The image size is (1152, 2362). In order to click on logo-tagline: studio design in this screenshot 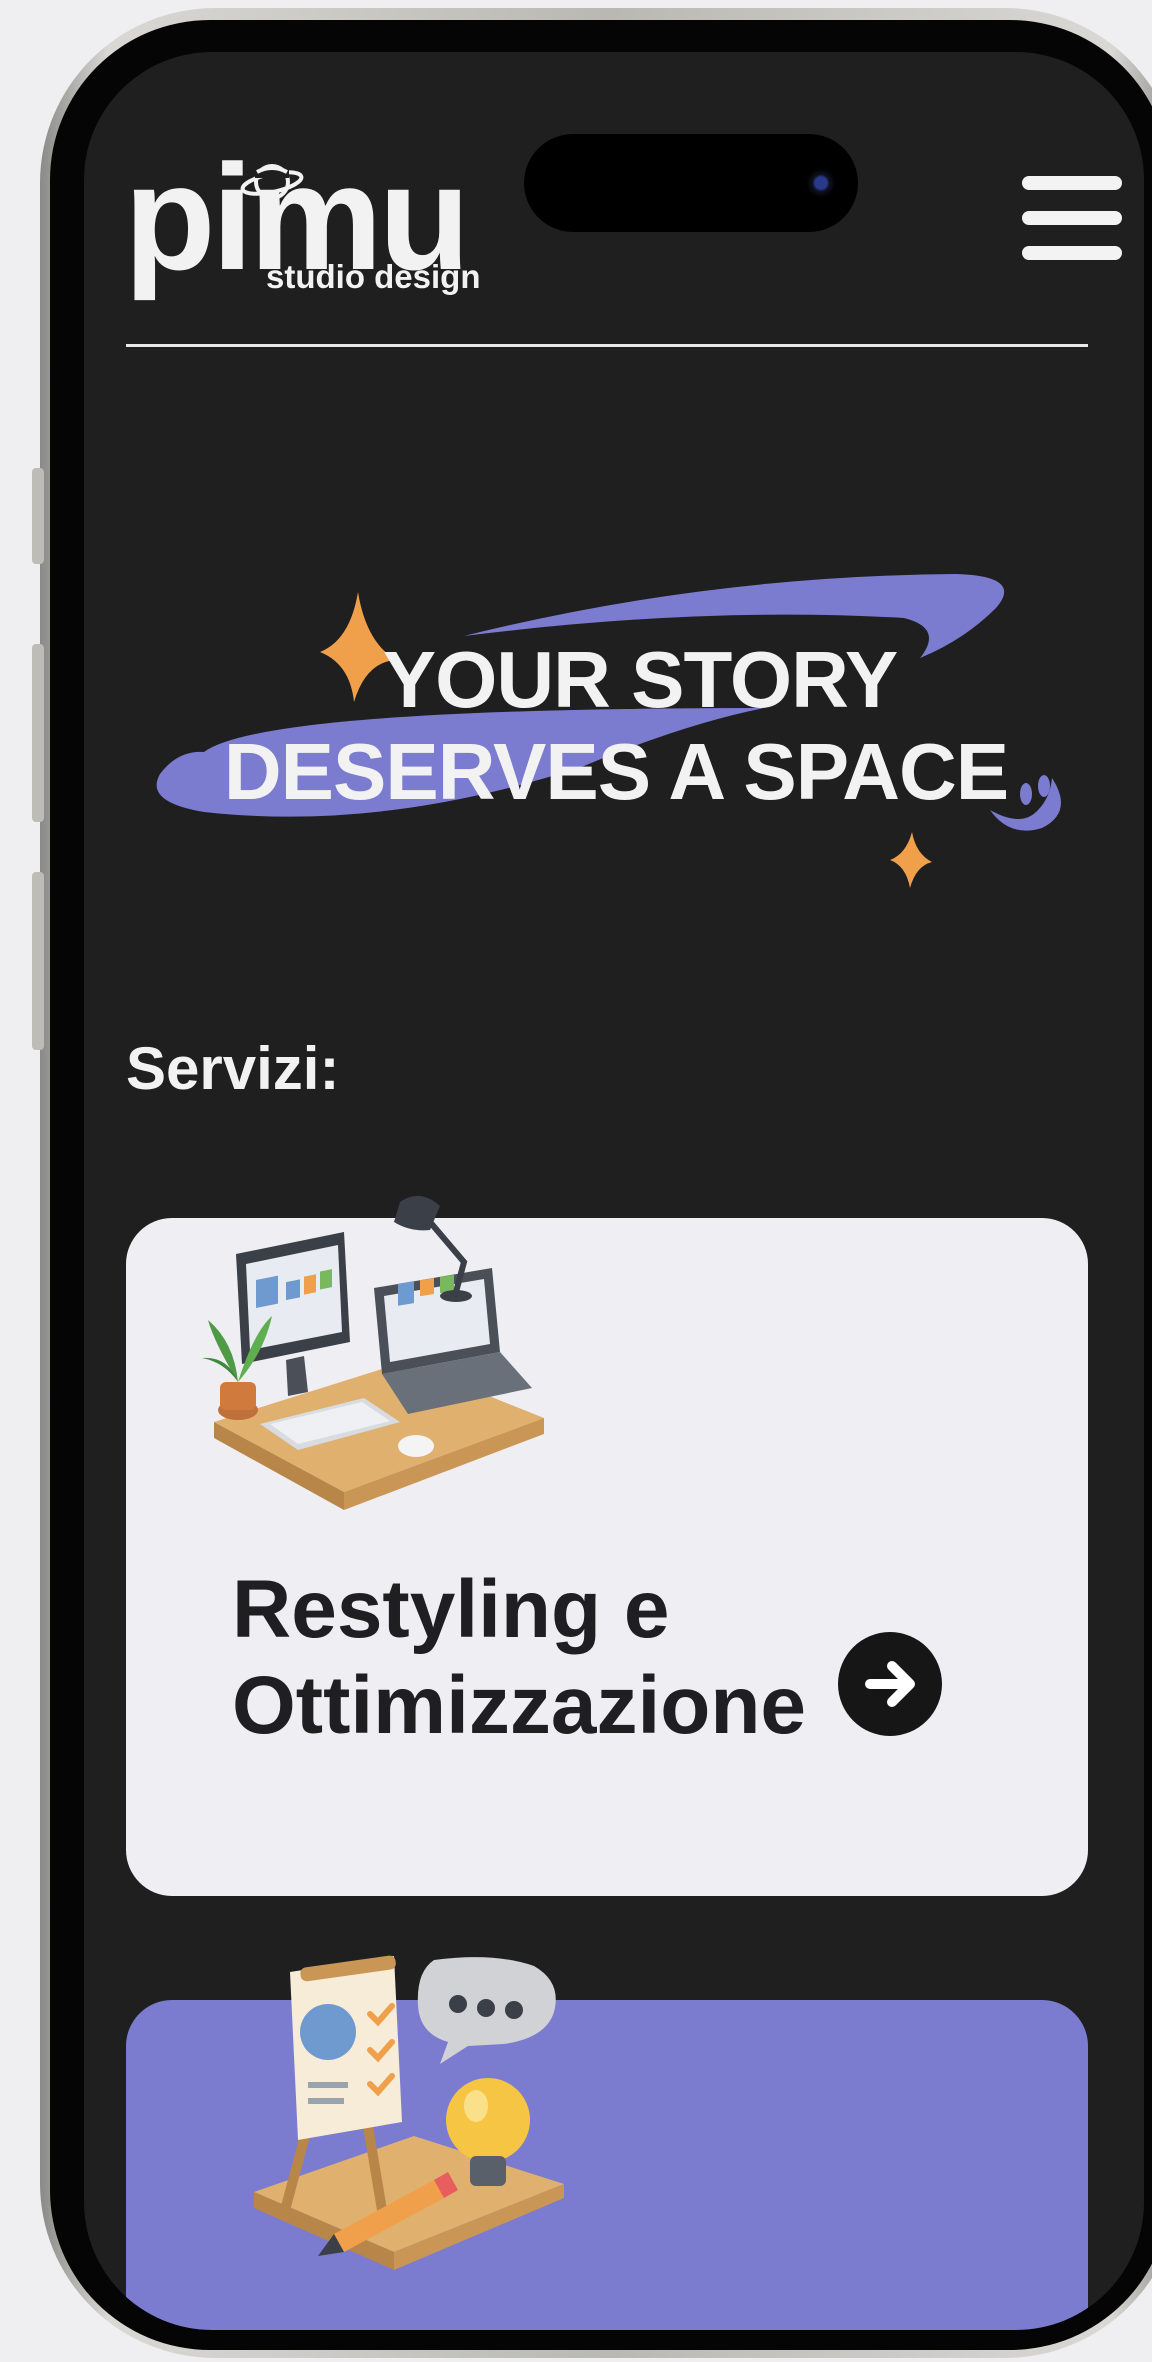, I will do `click(373, 276)`.